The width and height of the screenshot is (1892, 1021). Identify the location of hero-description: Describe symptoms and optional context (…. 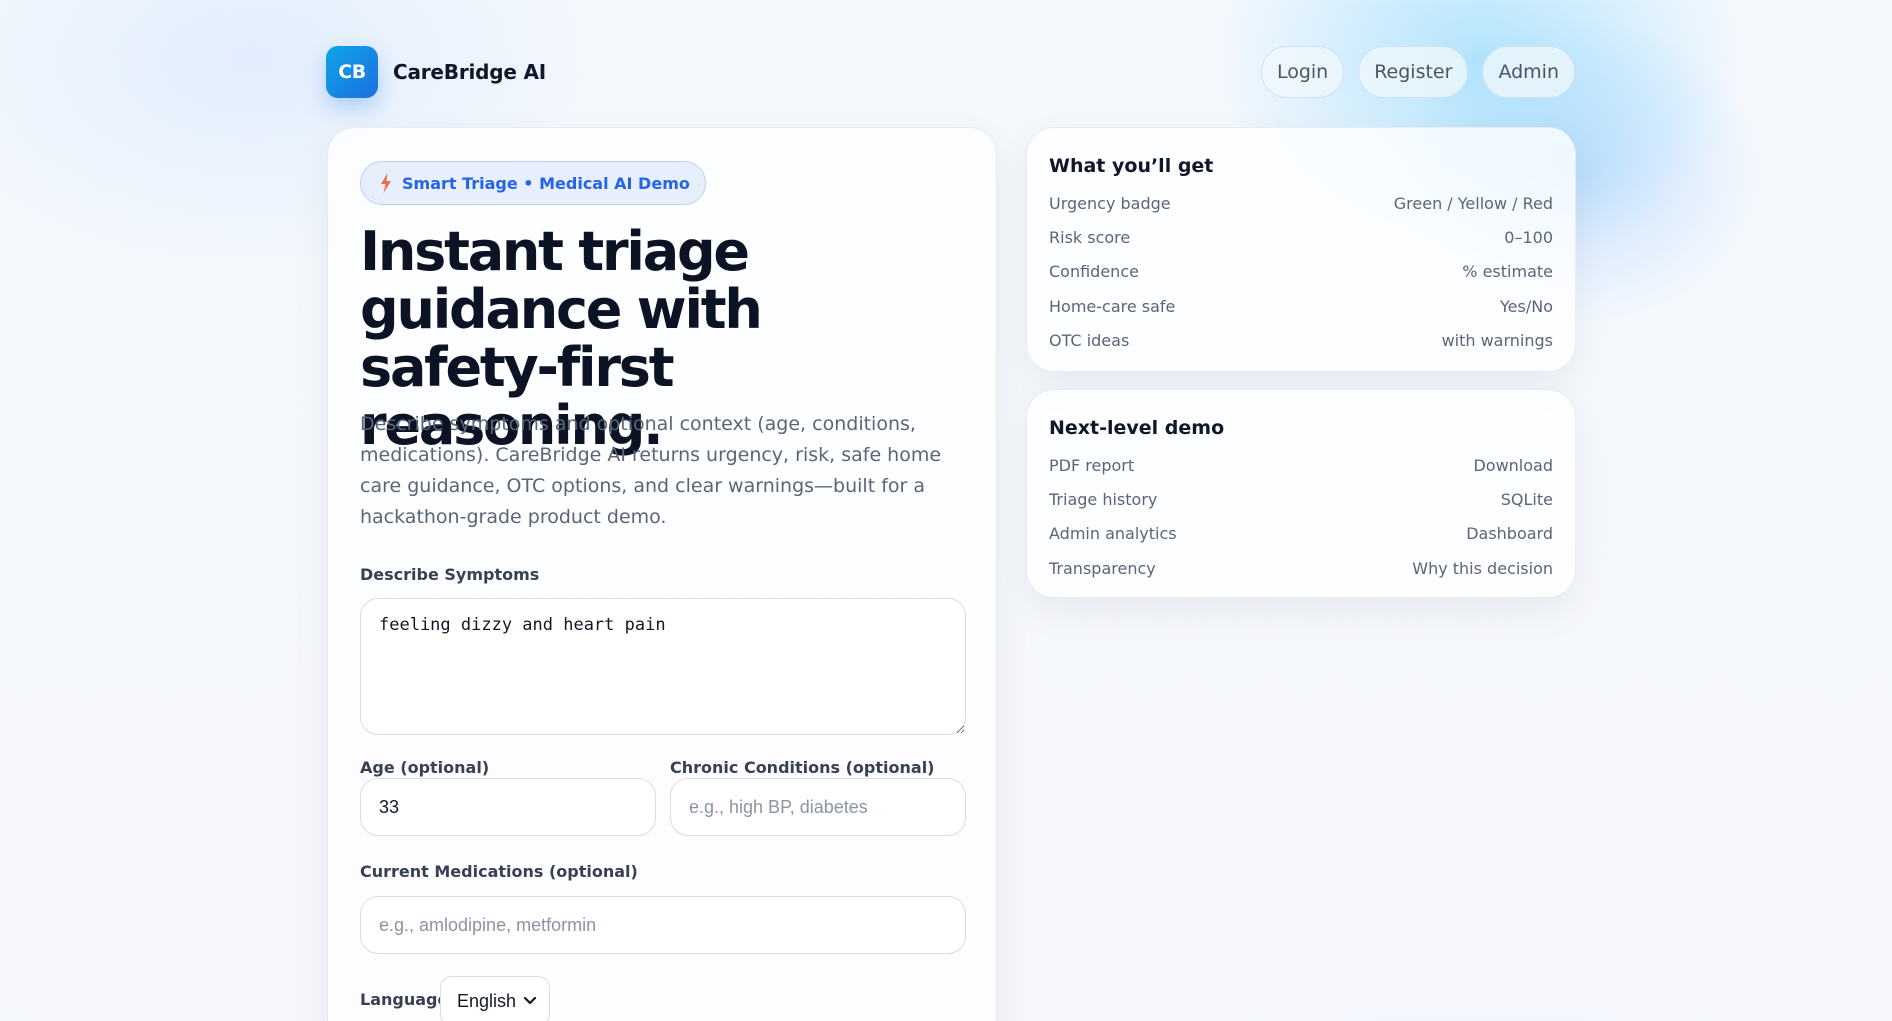
(651, 470).